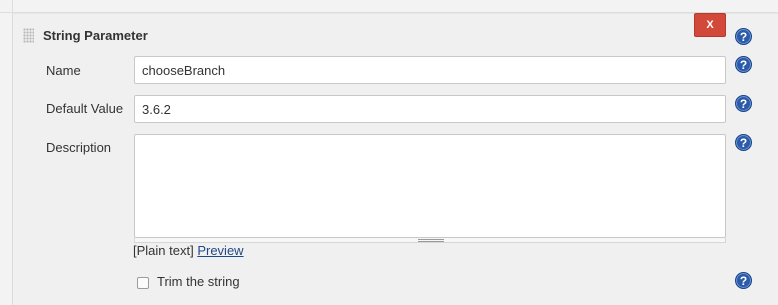 This screenshot has width=778, height=305. I want to click on help-icon: ?, so click(743, 36).